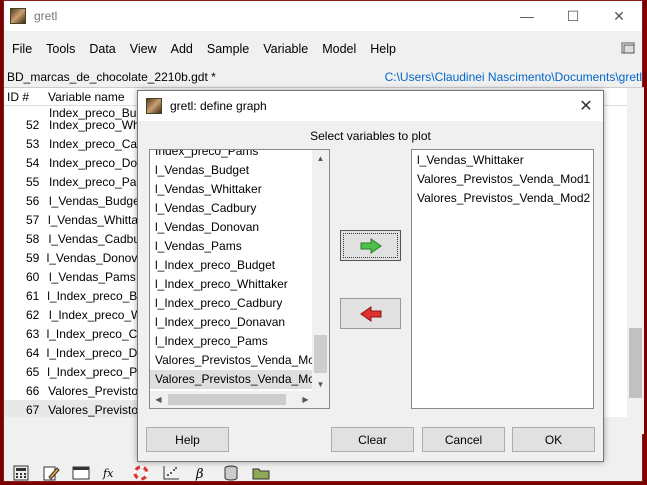 The width and height of the screenshot is (647, 485). Describe the element at coordinates (74, 162) in the screenshot. I see `table-row: 54 Index_preco_Don` at that location.